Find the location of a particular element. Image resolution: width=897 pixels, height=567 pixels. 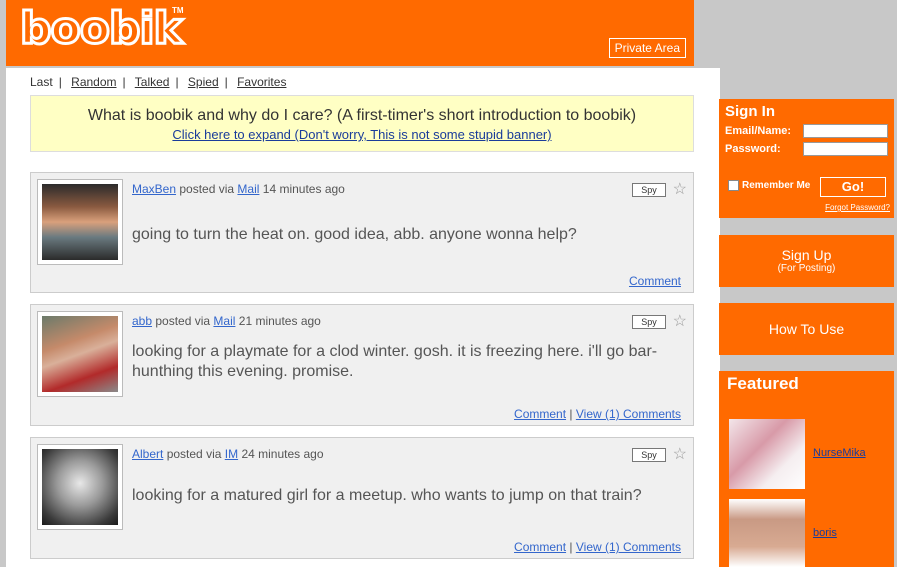

post-meta: abb posted via Mail 21 minutes ago is located at coordinates (226, 321).